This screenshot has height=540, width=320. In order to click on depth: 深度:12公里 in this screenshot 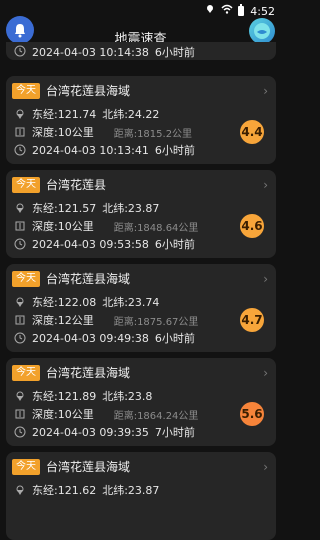, I will do `click(63, 320)`.